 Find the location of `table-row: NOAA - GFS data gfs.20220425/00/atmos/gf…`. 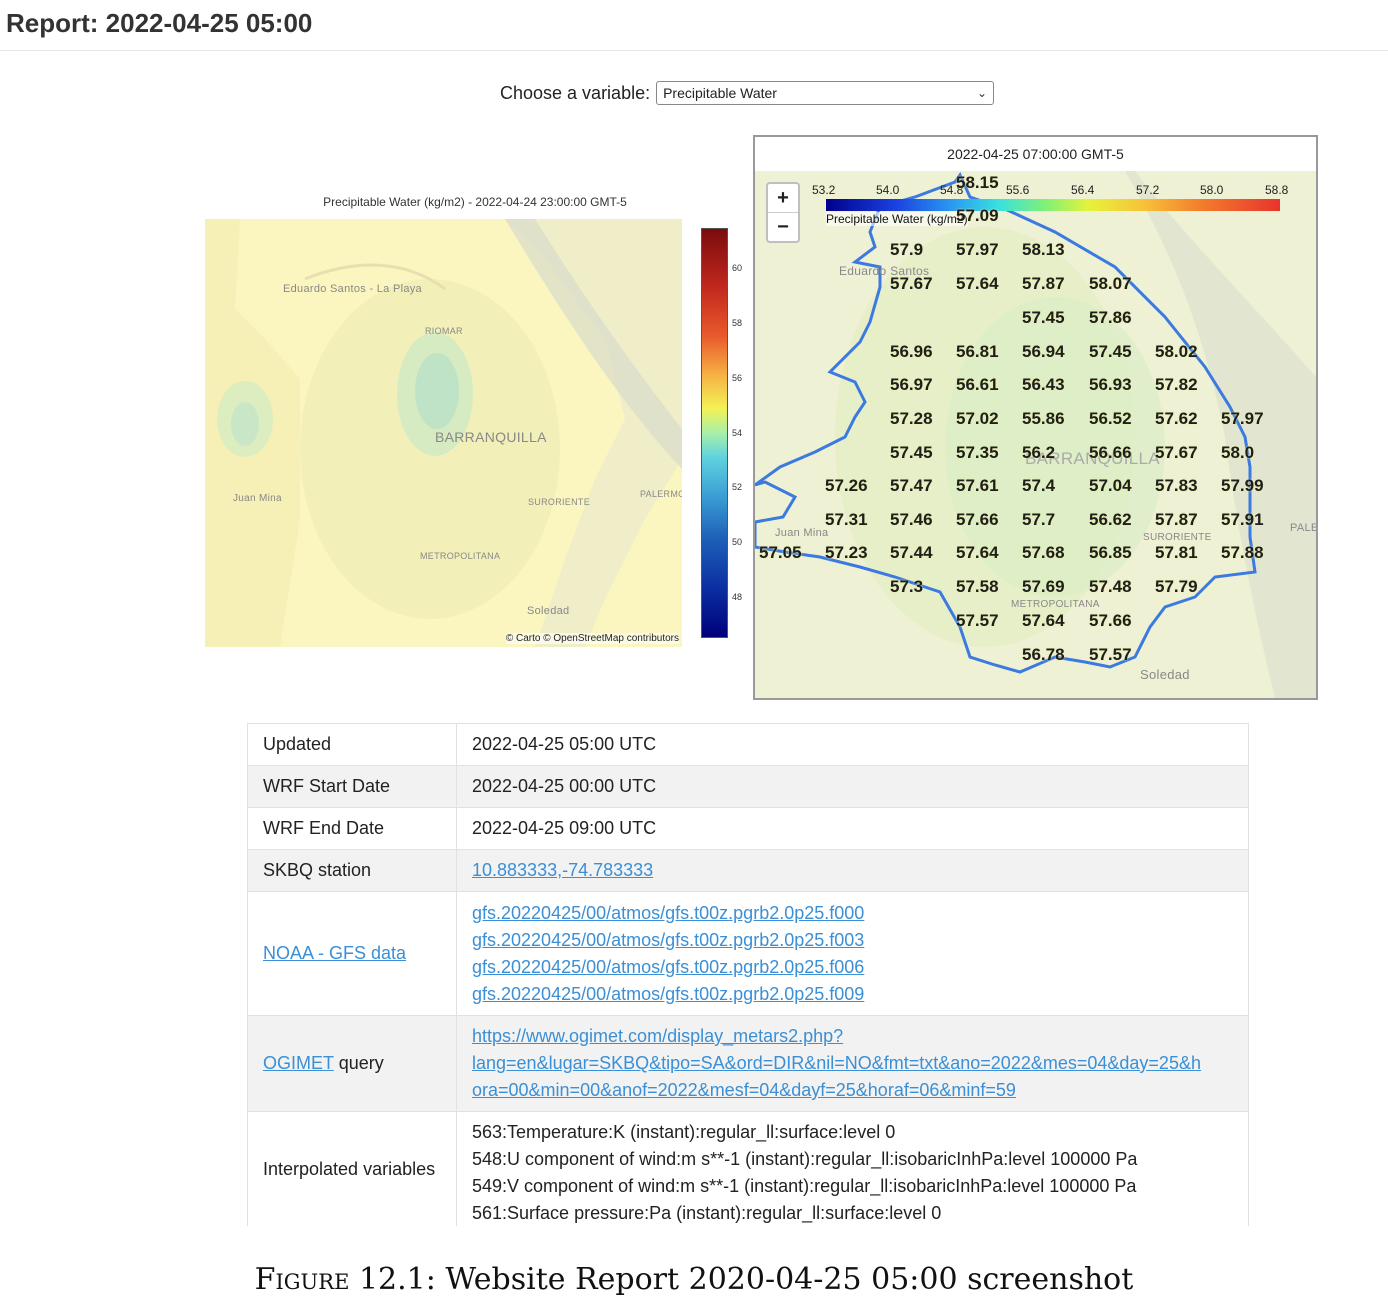

table-row: NOAA - GFS data gfs.20220425/00/atmos/gf… is located at coordinates (748, 953).